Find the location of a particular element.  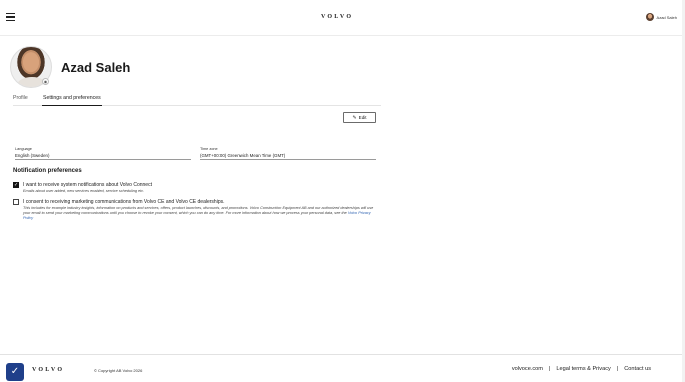

footer-link-legal-terms: Legal terms & Privacy is located at coordinates (583, 369).